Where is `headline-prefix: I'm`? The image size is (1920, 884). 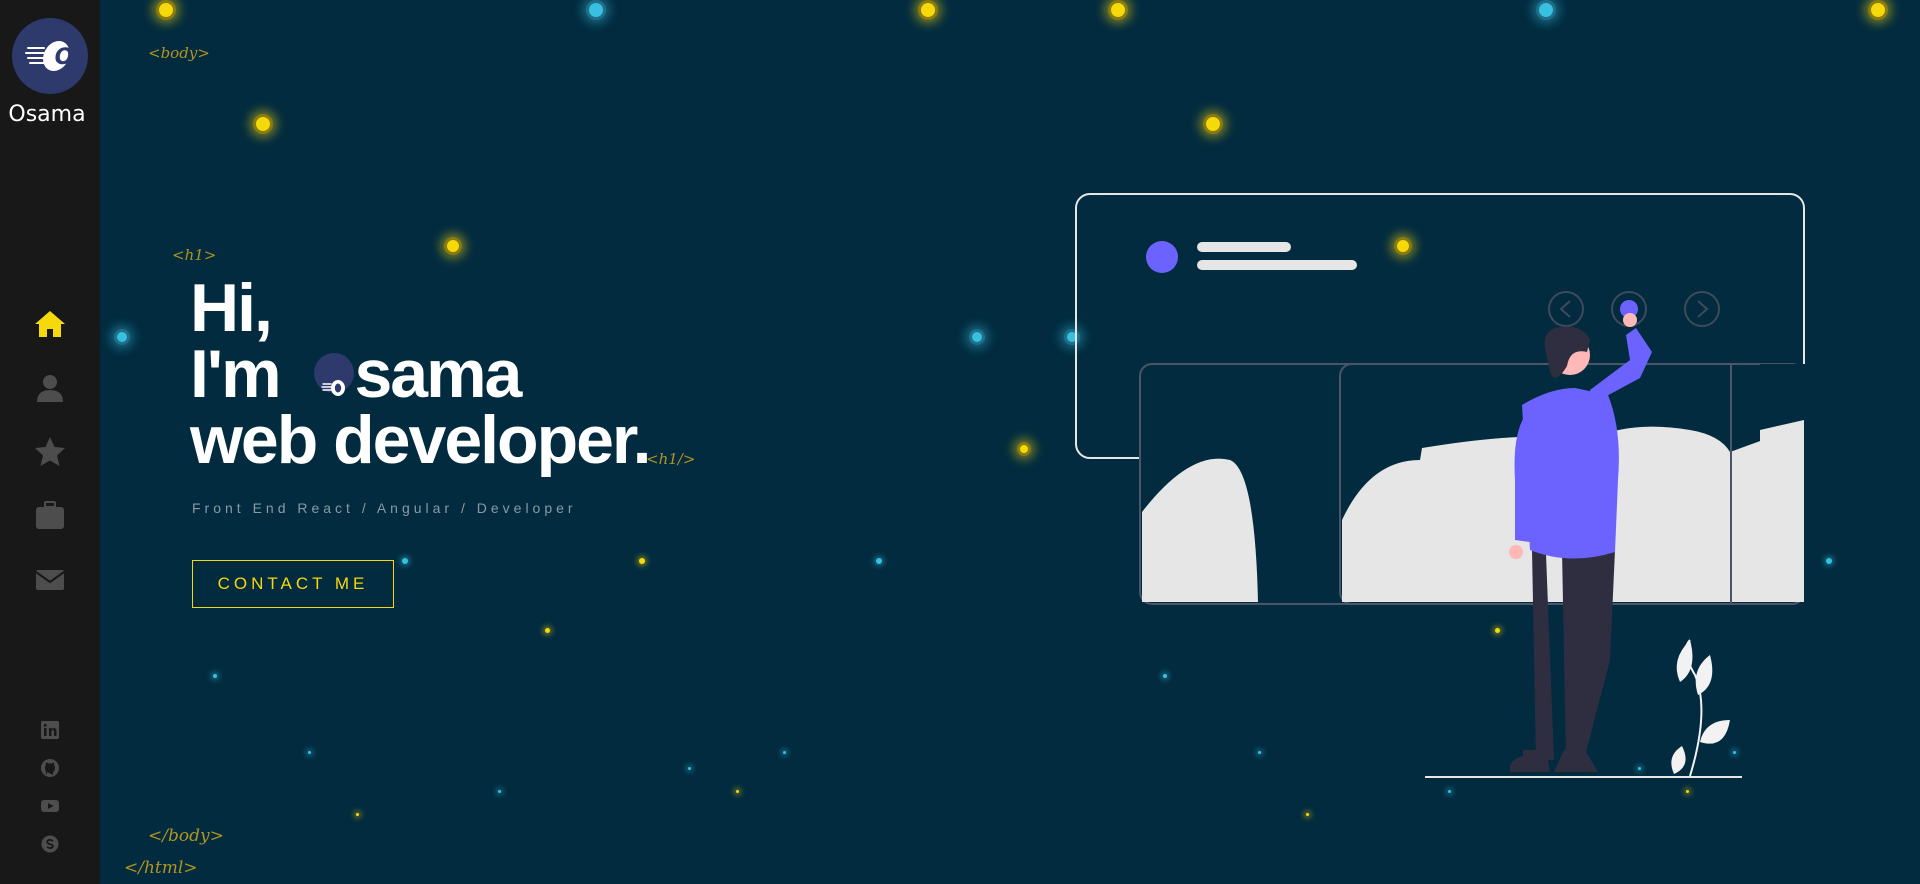 headline-prefix: I'm is located at coordinates (236, 374).